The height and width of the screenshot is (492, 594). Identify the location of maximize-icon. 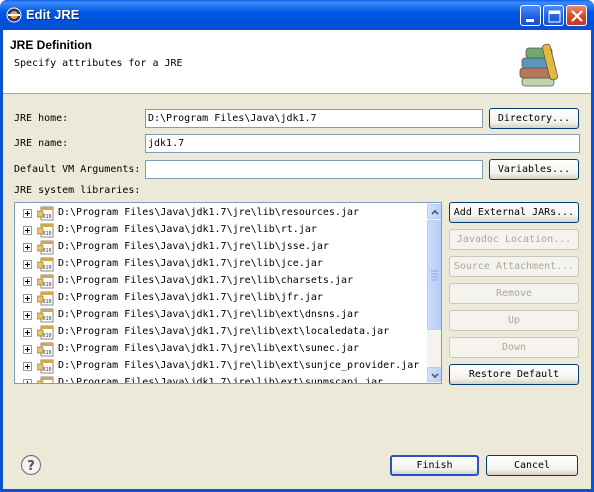
(554, 16).